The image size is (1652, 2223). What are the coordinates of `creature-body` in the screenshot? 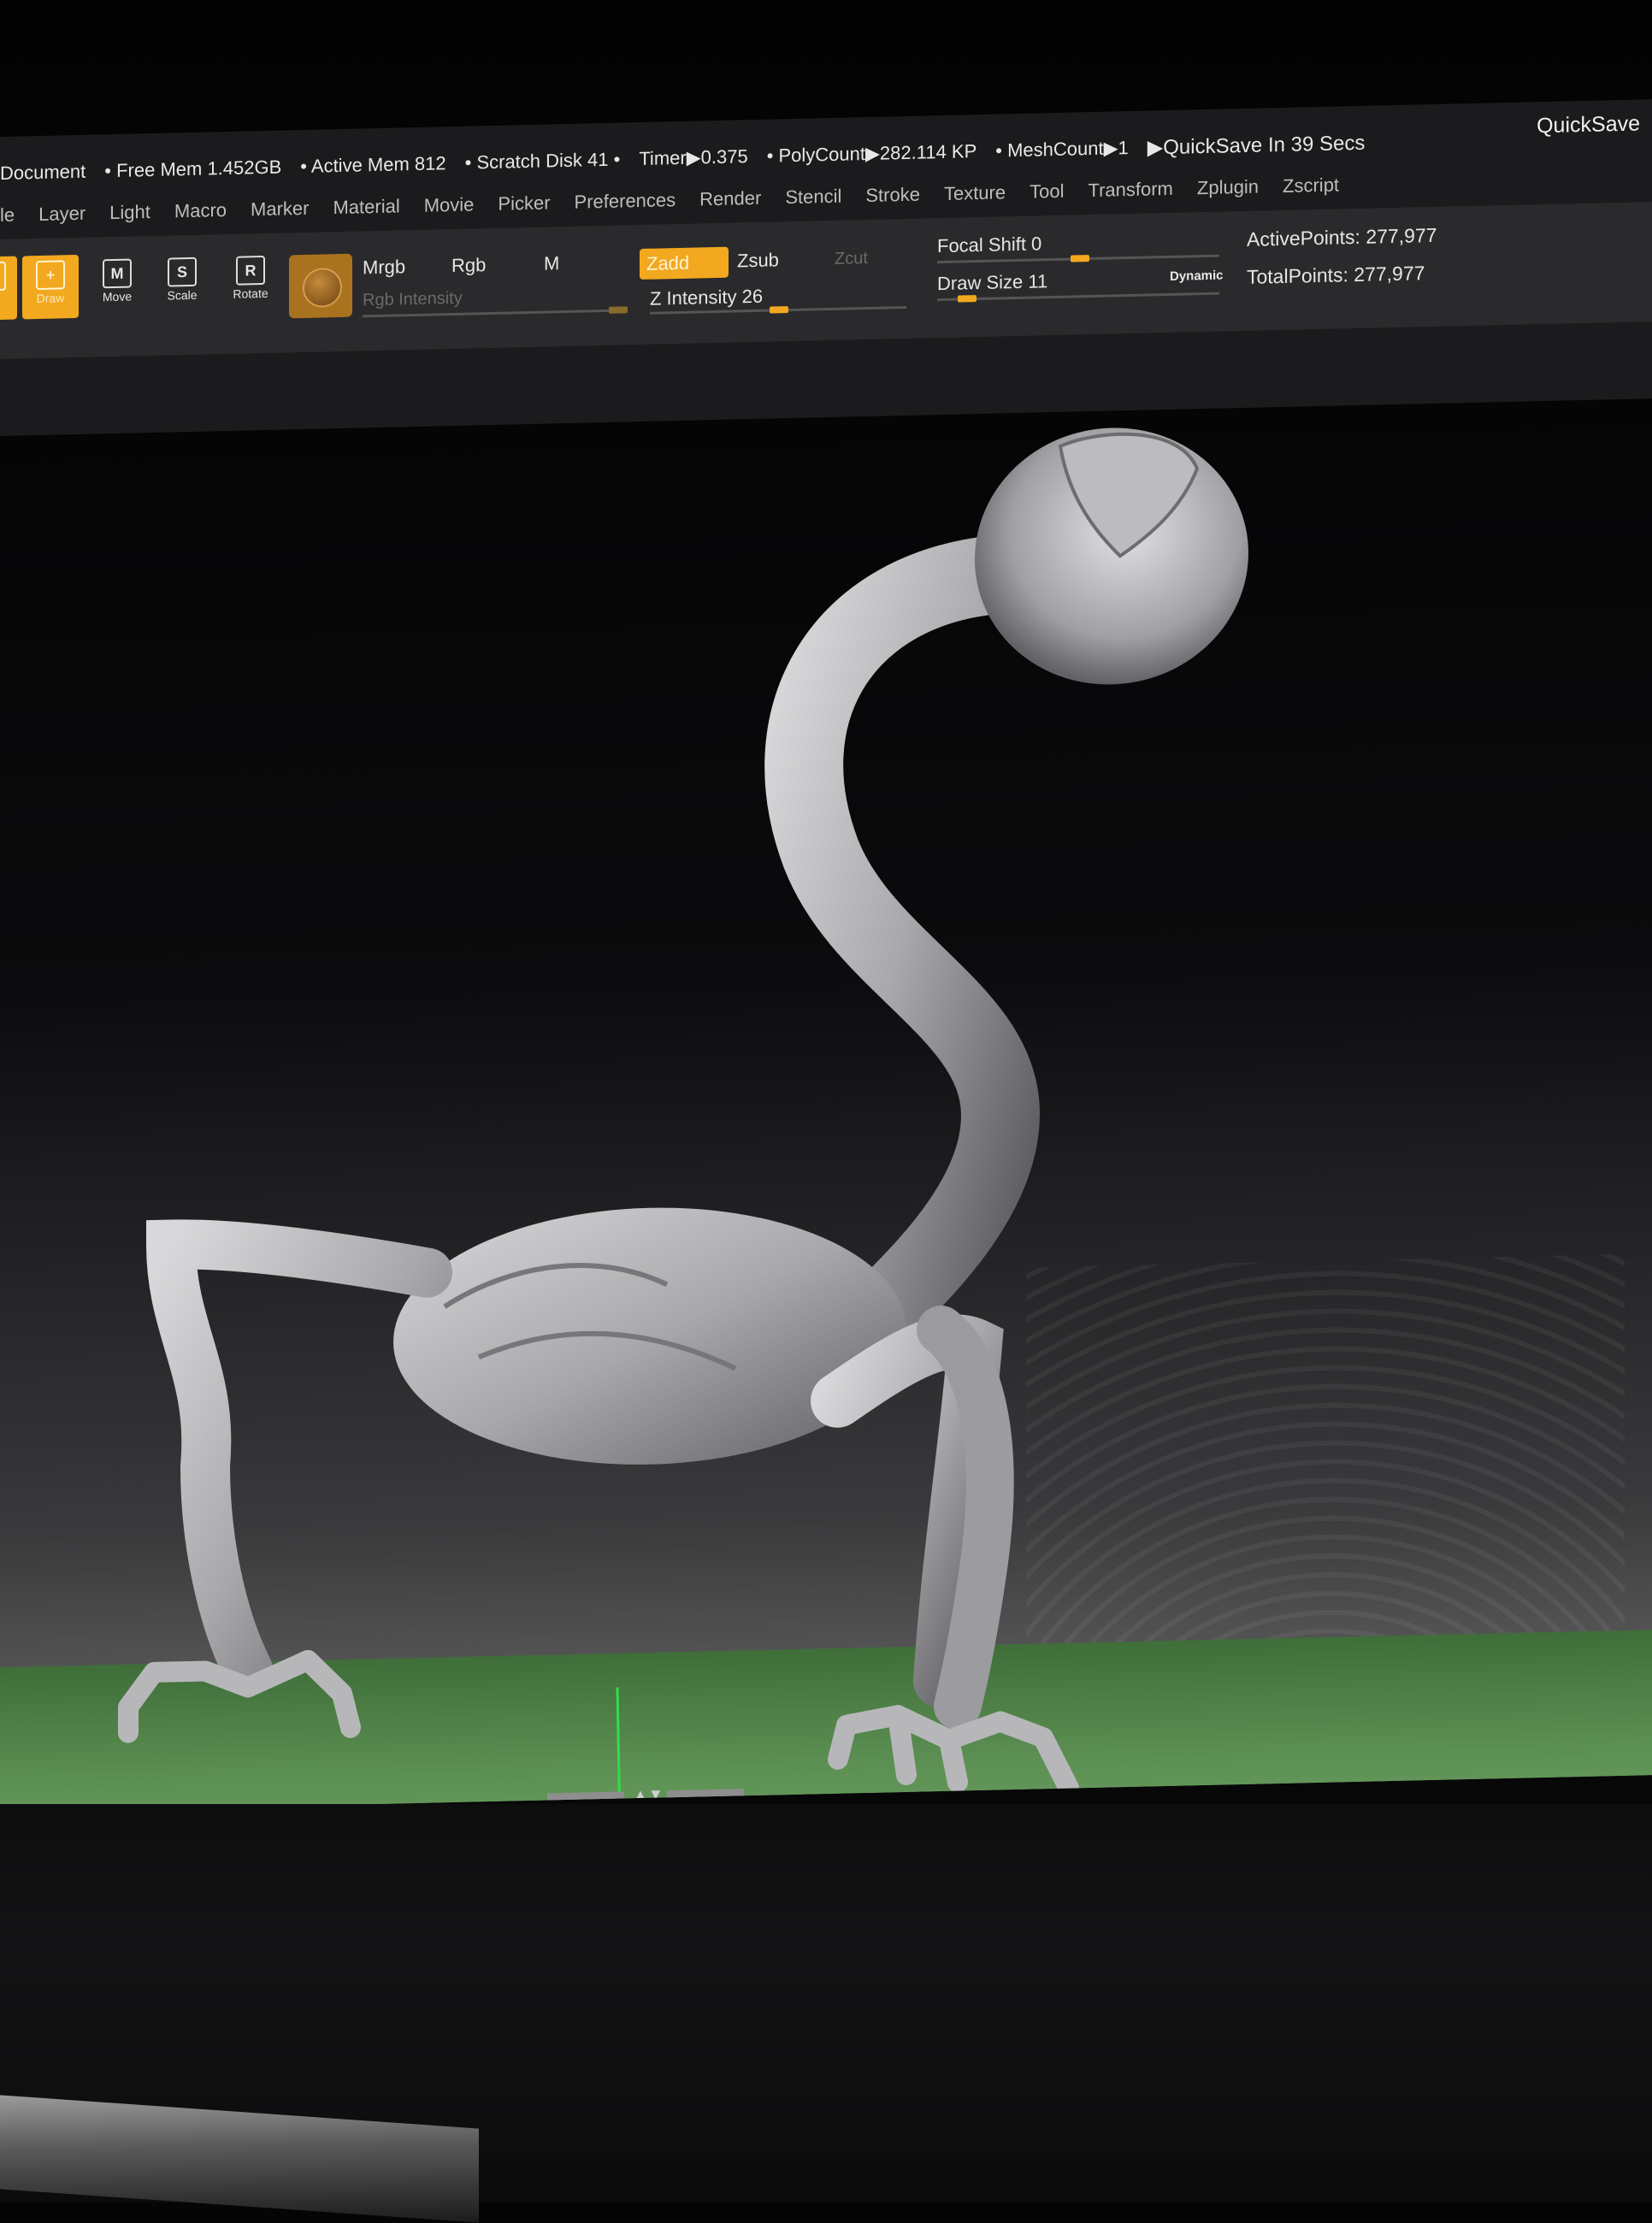 It's located at (649, 1336).